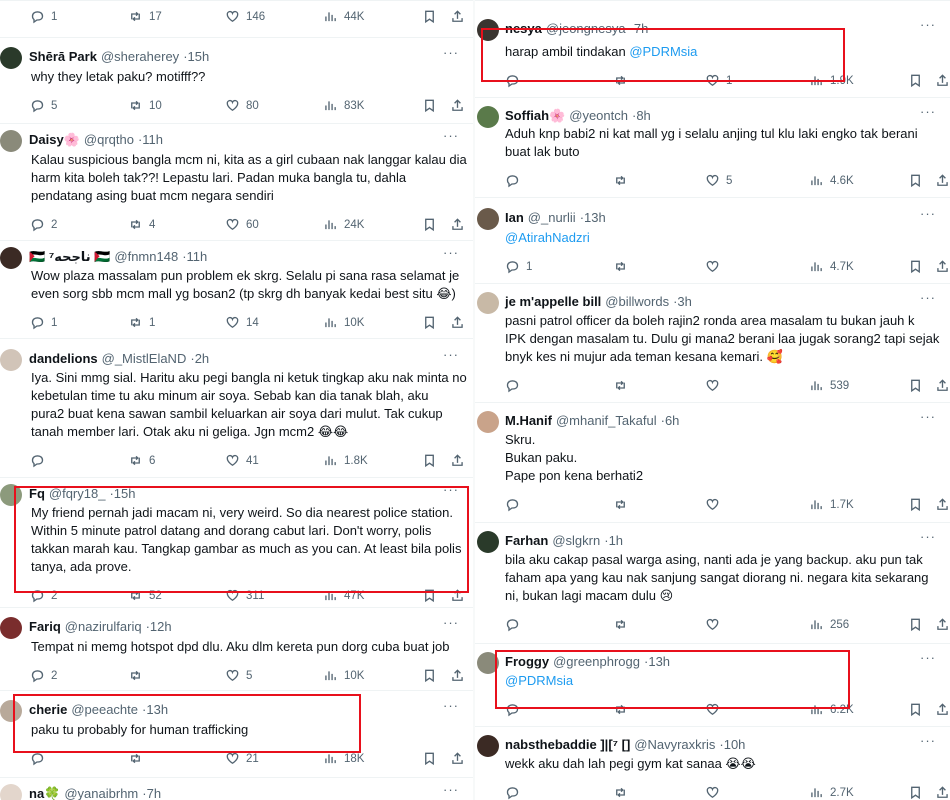 The image size is (950, 800). I want to click on timestamp: 11h, so click(152, 139).